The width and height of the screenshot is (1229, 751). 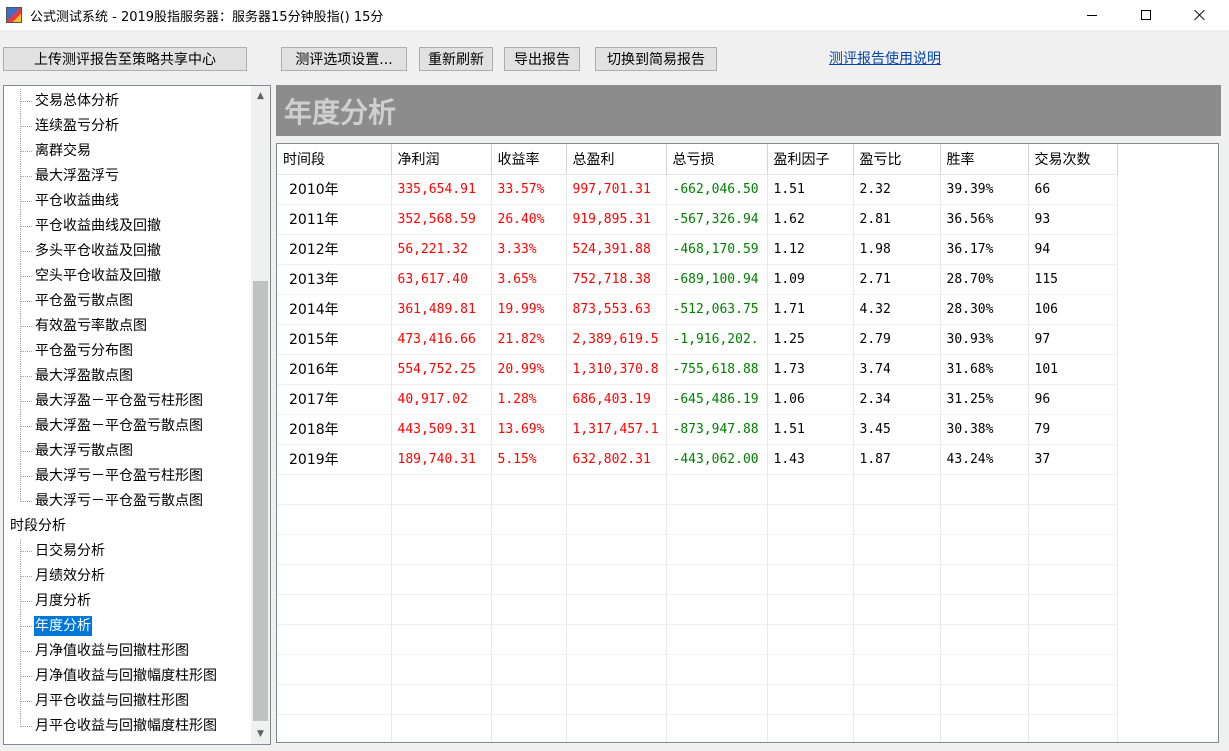 What do you see at coordinates (127, 501) in the screenshot?
I see `tree-item: 最大浮亏－平仓盈亏散点图` at bounding box center [127, 501].